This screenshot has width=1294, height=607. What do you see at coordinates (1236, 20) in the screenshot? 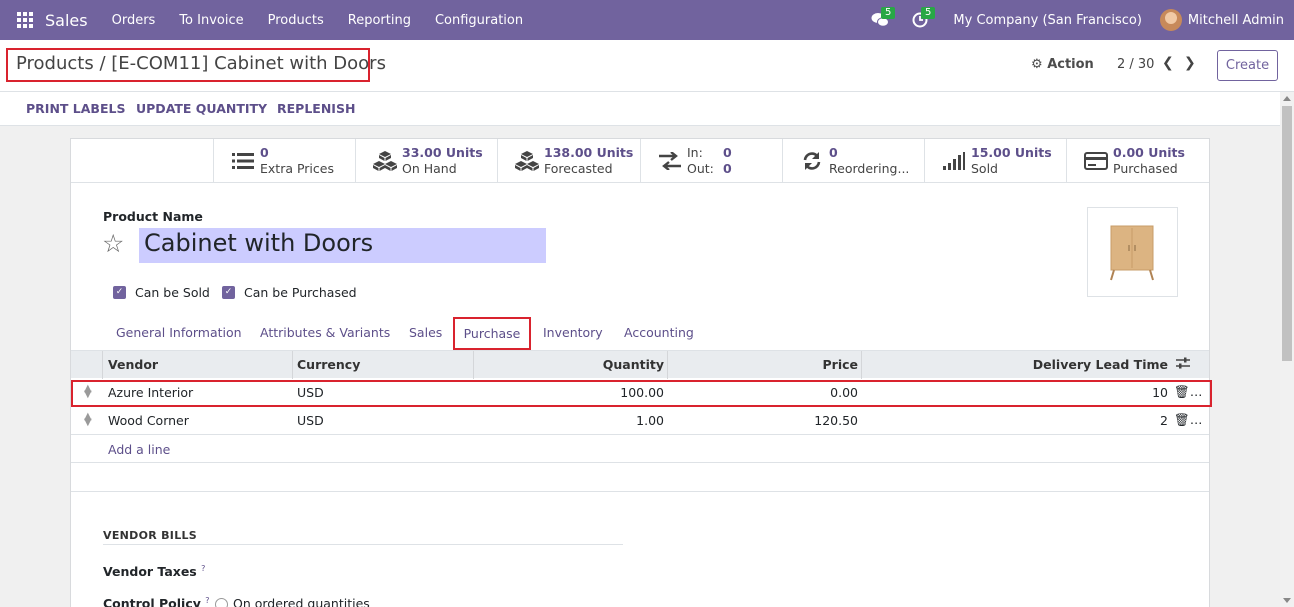
I see `user-menu: Mitchell Admin` at bounding box center [1236, 20].